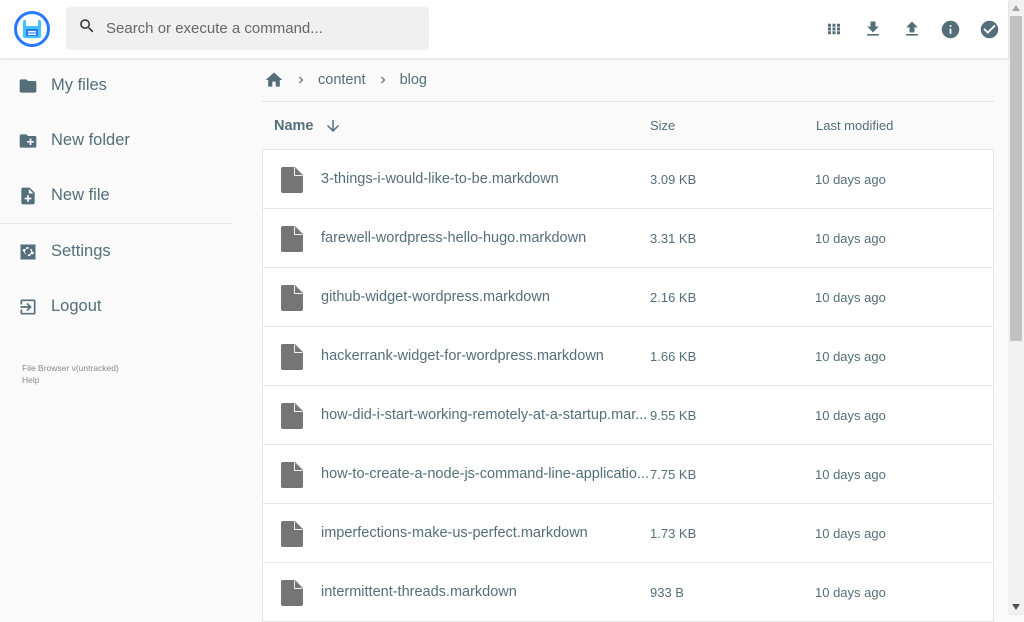 This screenshot has height=622, width=1024. Describe the element at coordinates (28, 196) in the screenshot. I see `new-file-icon` at that location.